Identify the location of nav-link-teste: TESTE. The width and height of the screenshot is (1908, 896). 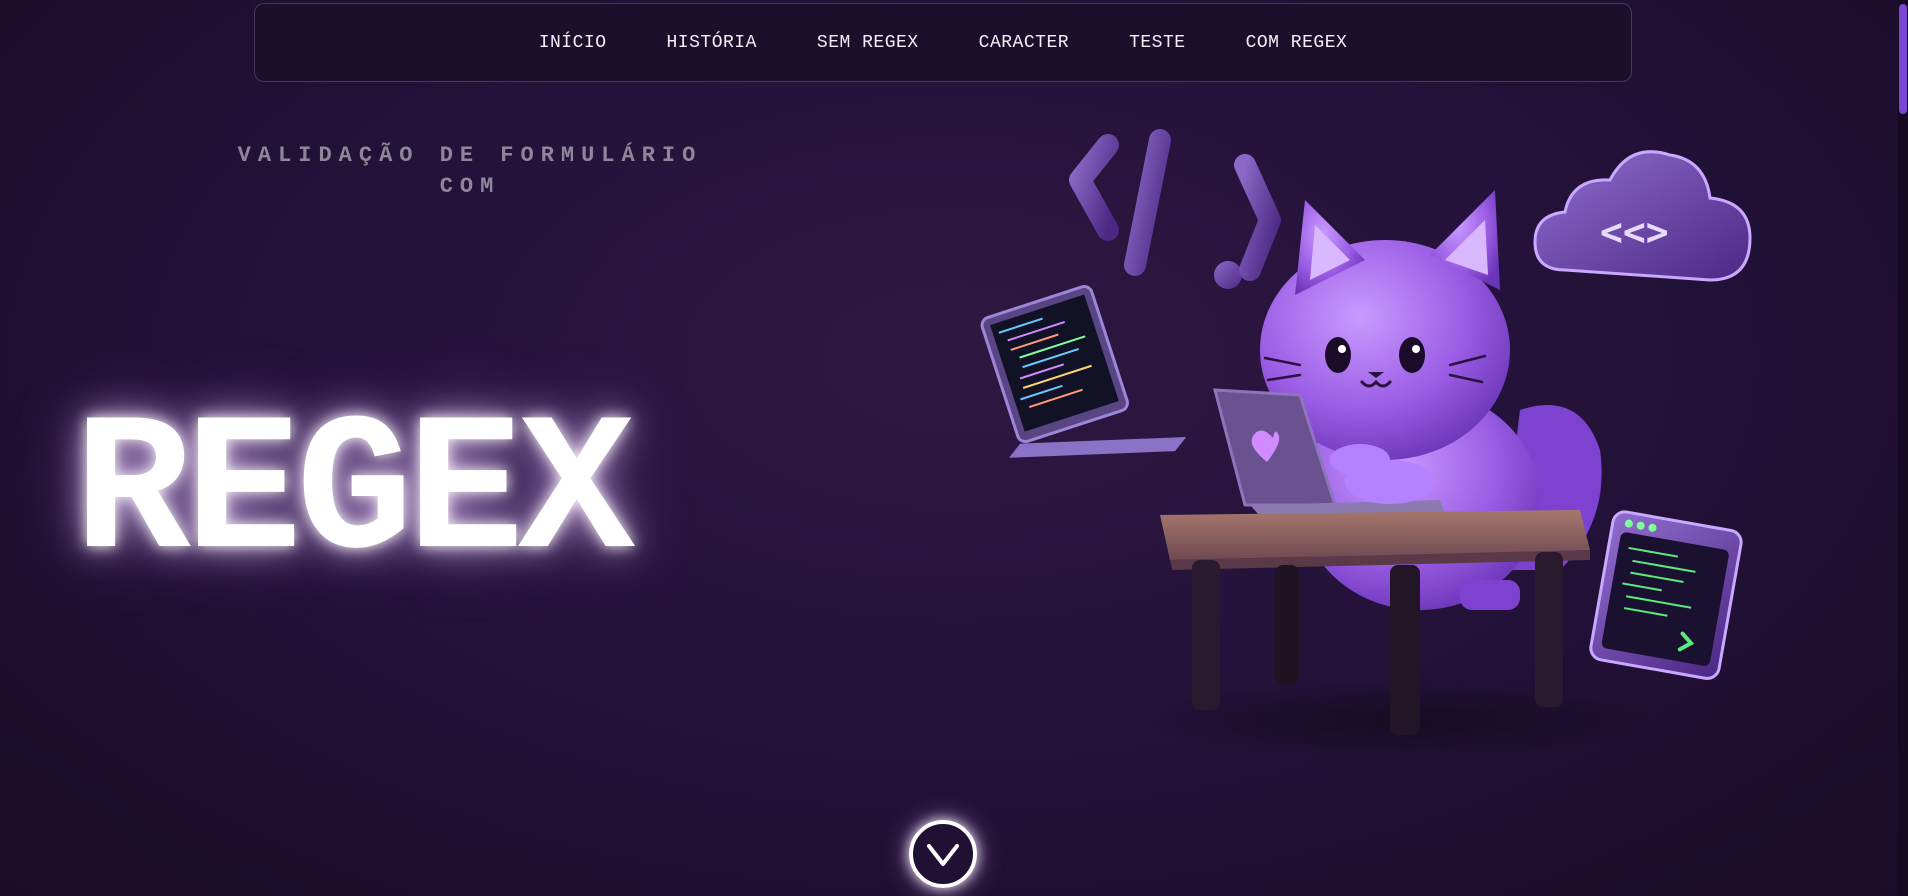
(1157, 43).